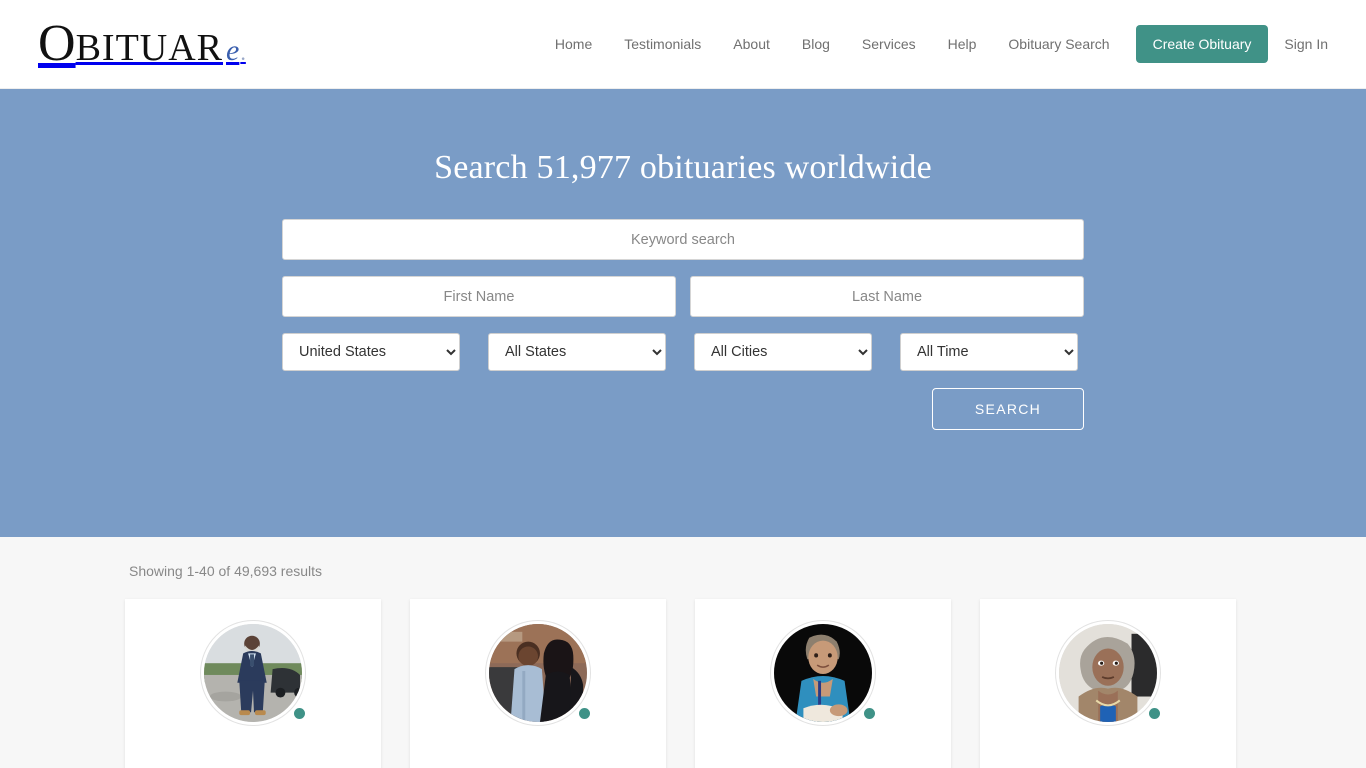 This screenshot has width=1366, height=768. I want to click on search-submit-button: SEARCH, so click(1008, 409).